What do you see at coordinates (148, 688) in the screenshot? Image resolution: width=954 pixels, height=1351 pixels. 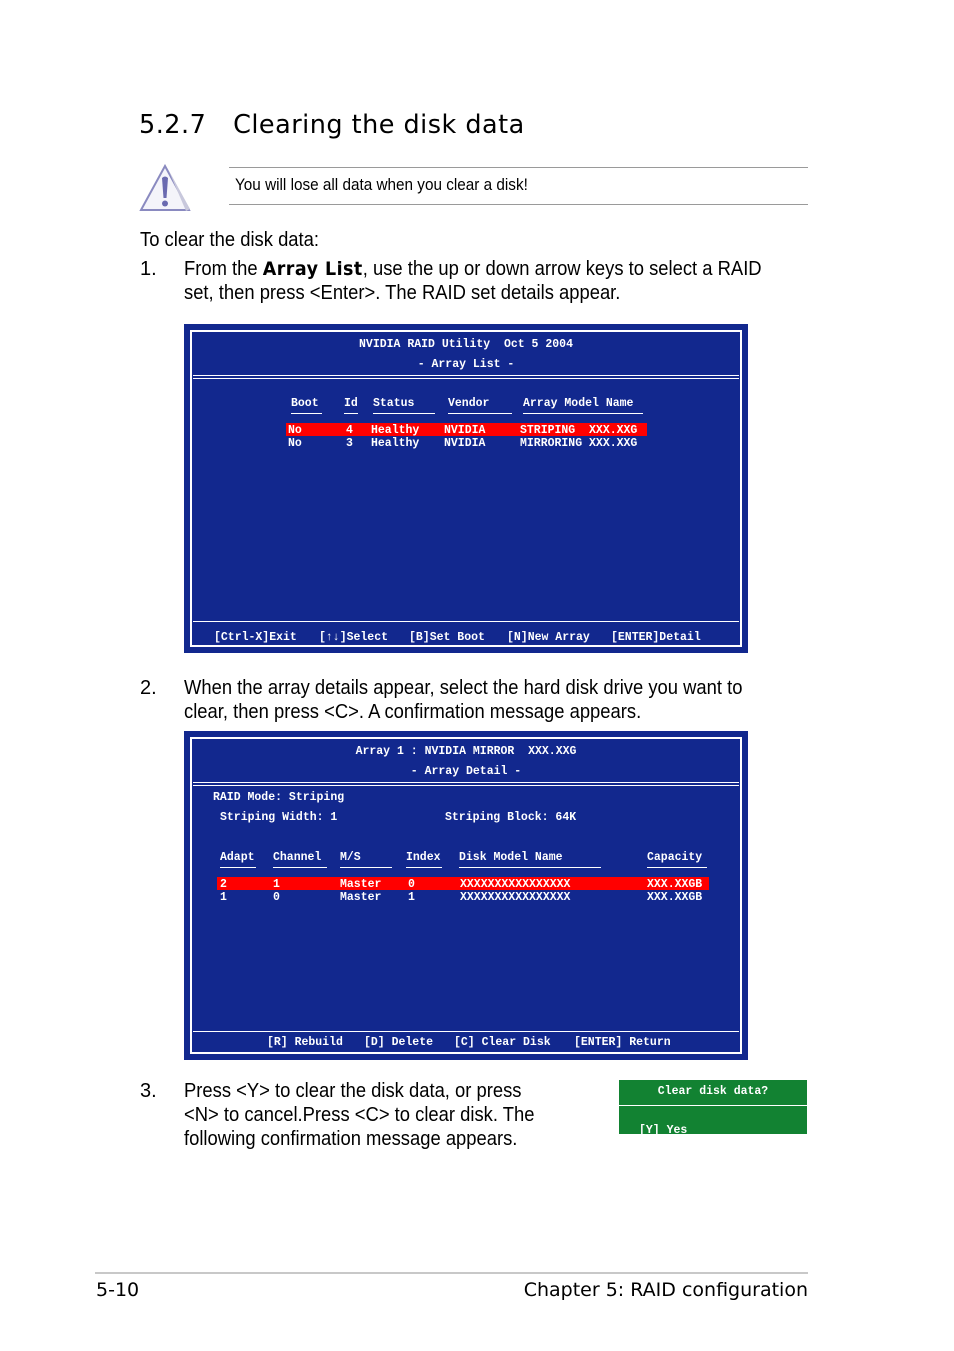 I see `step-2-number: 2.` at bounding box center [148, 688].